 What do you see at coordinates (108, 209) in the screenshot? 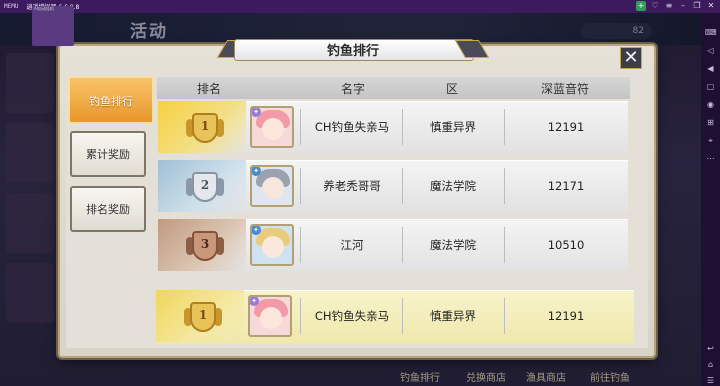
I see `tab-rank-rewards: 排名奖励` at bounding box center [108, 209].